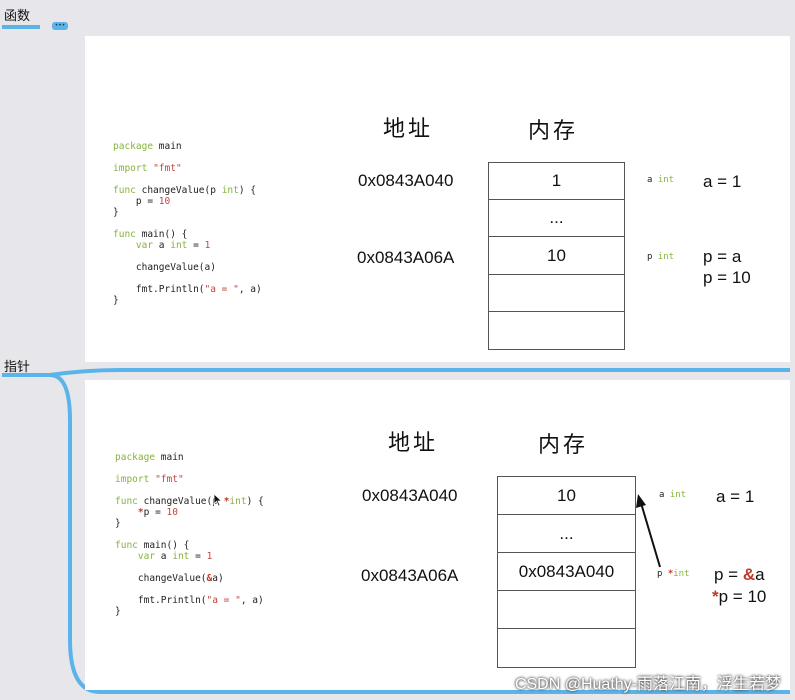  Describe the element at coordinates (142, 201) in the screenshot. I see `code-line: p = 10` at that location.